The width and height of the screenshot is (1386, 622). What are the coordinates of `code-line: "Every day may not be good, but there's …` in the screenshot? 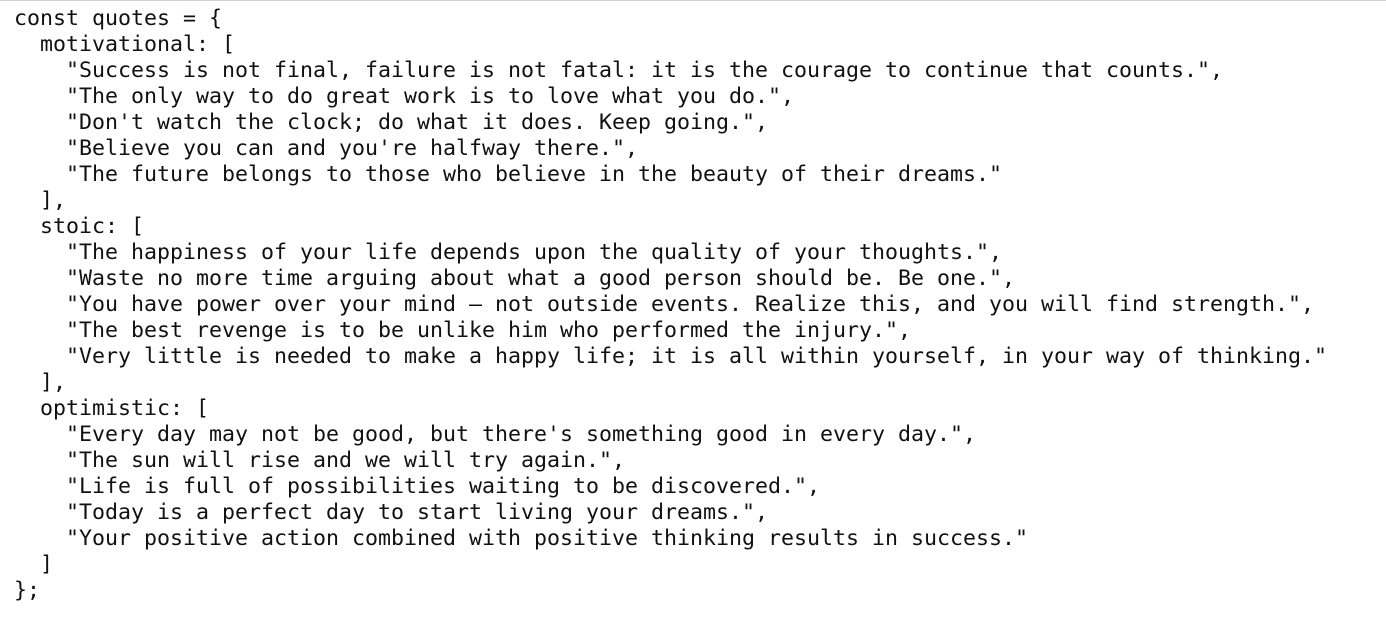 It's located at (495, 434).